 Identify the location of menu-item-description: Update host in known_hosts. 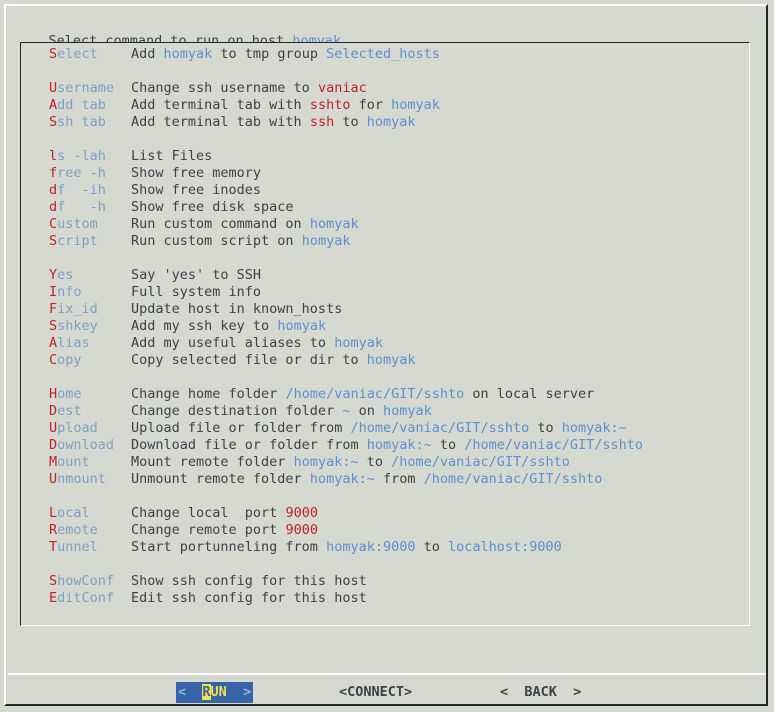
(236, 309).